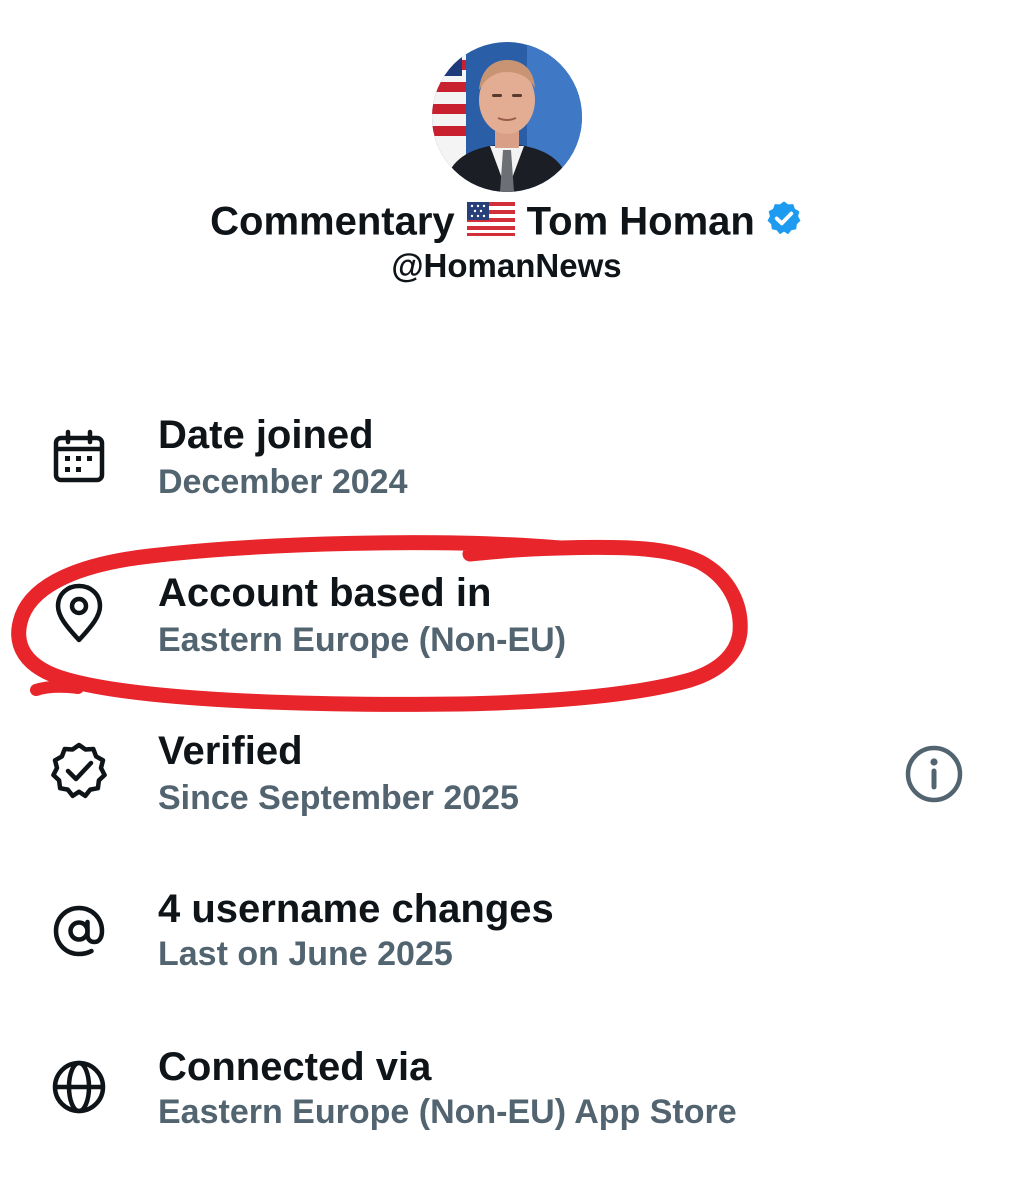  What do you see at coordinates (356, 909) in the screenshot?
I see `row-title: 4 username changes` at bounding box center [356, 909].